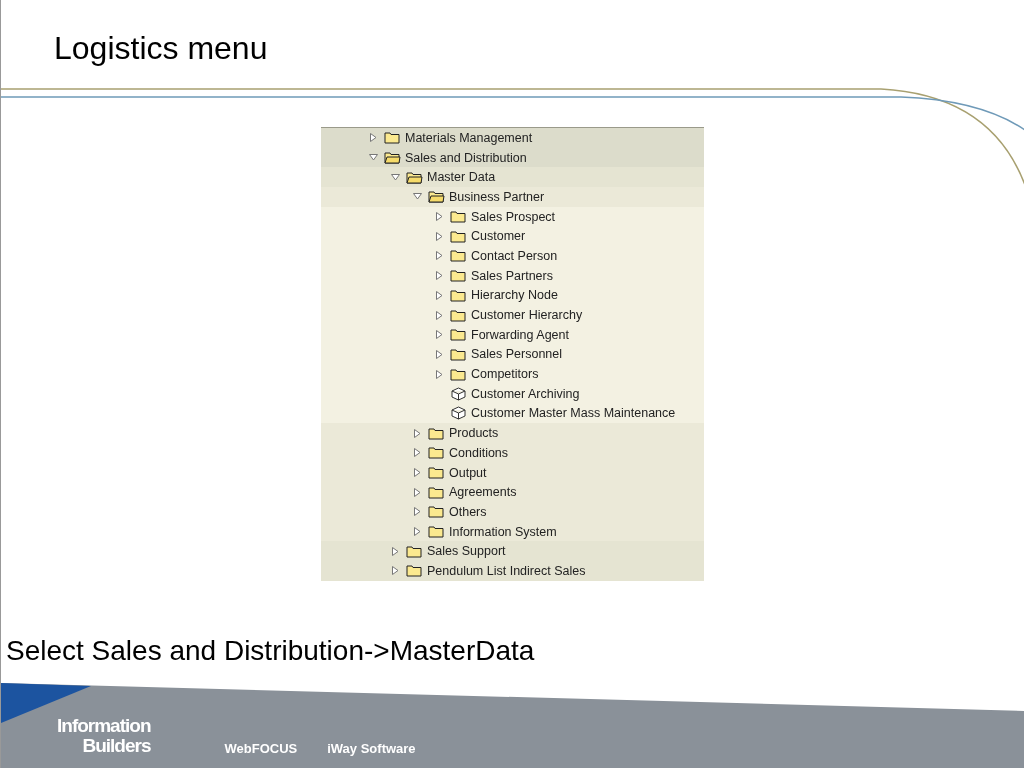 This screenshot has width=1024, height=768. I want to click on logo-text: Information, so click(104, 726).